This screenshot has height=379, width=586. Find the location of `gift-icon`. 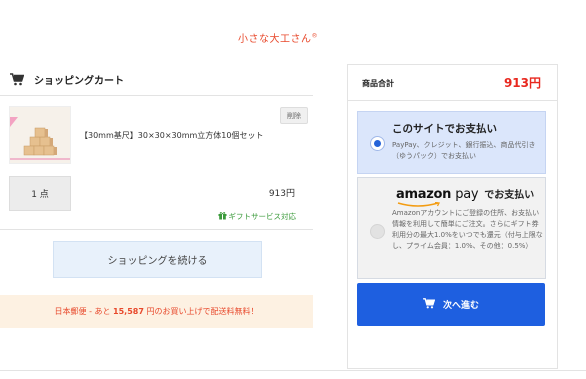

gift-icon is located at coordinates (222, 216).